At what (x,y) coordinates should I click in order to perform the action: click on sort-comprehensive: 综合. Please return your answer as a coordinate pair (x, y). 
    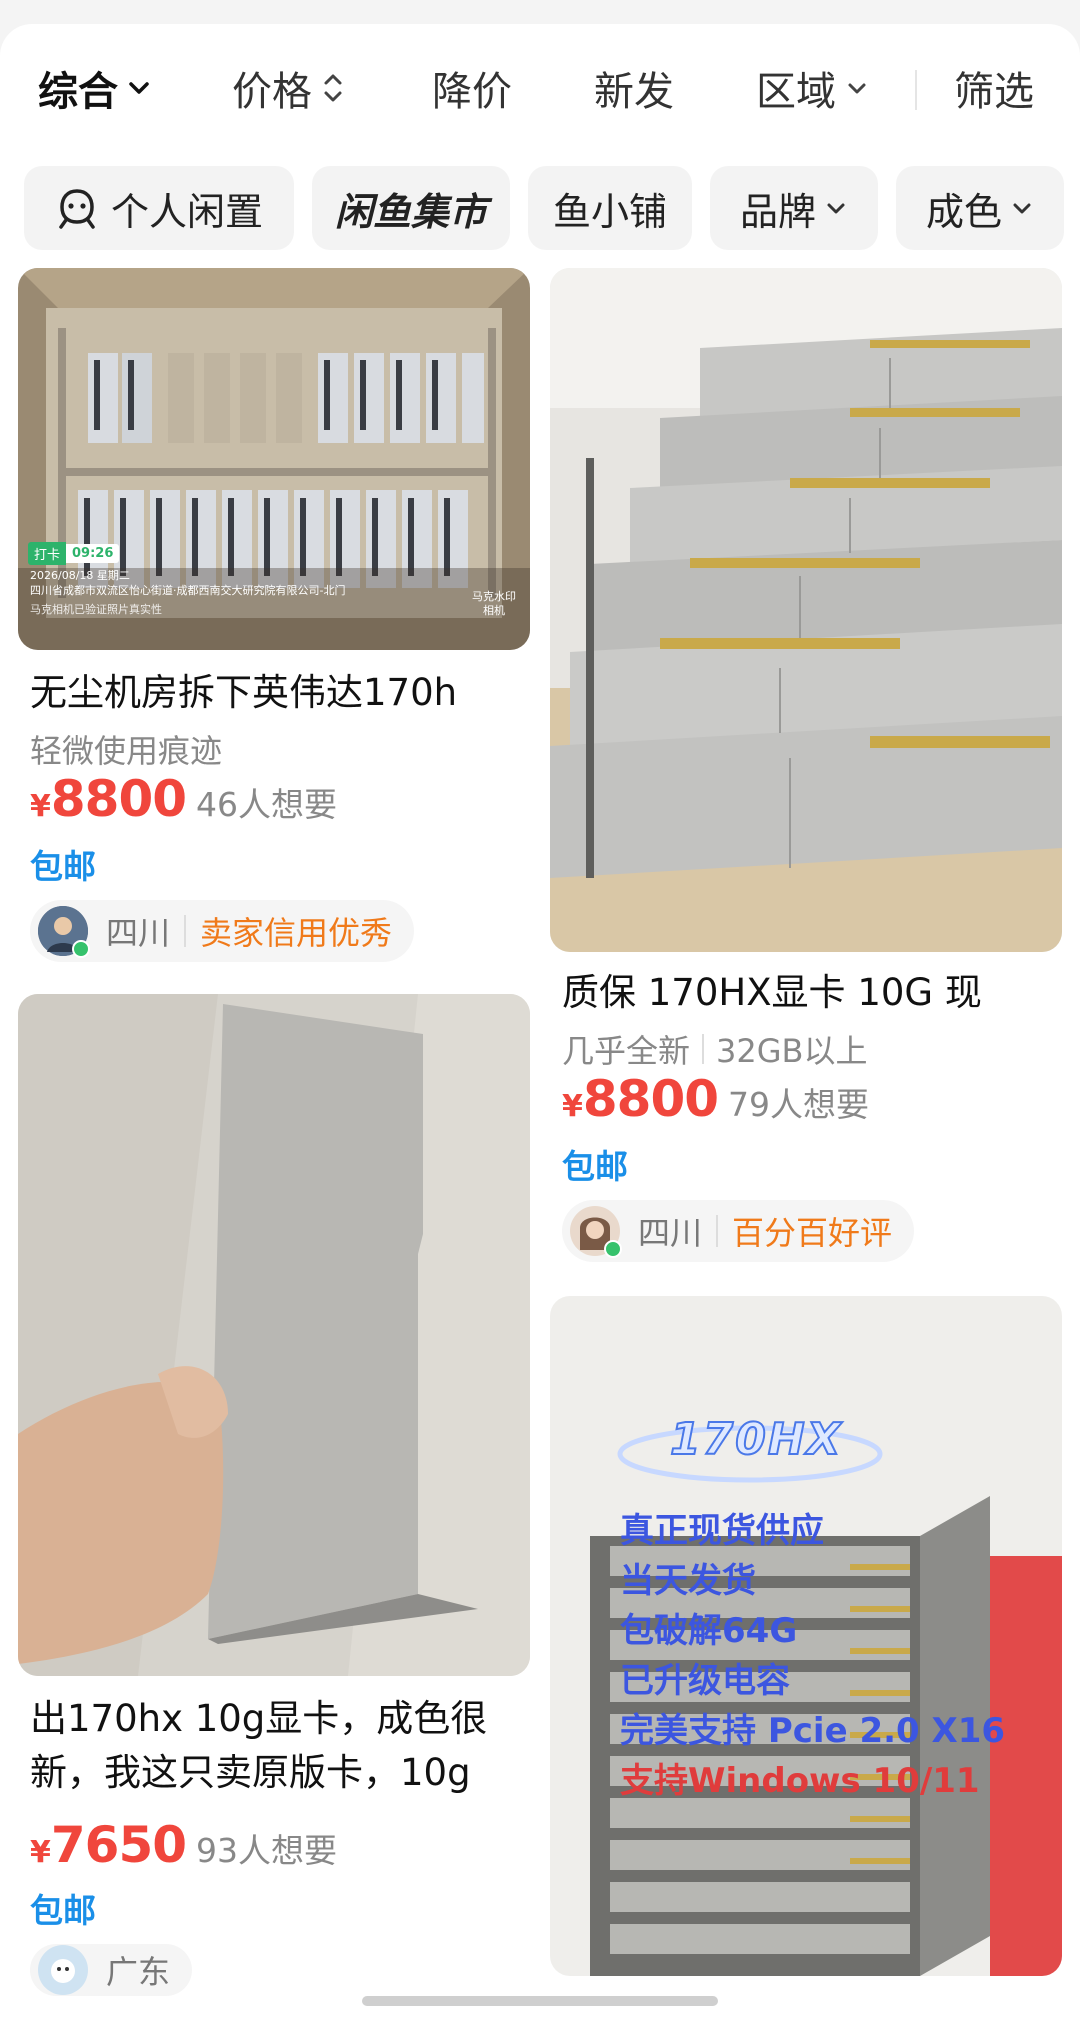
    Looking at the image, I should click on (95, 88).